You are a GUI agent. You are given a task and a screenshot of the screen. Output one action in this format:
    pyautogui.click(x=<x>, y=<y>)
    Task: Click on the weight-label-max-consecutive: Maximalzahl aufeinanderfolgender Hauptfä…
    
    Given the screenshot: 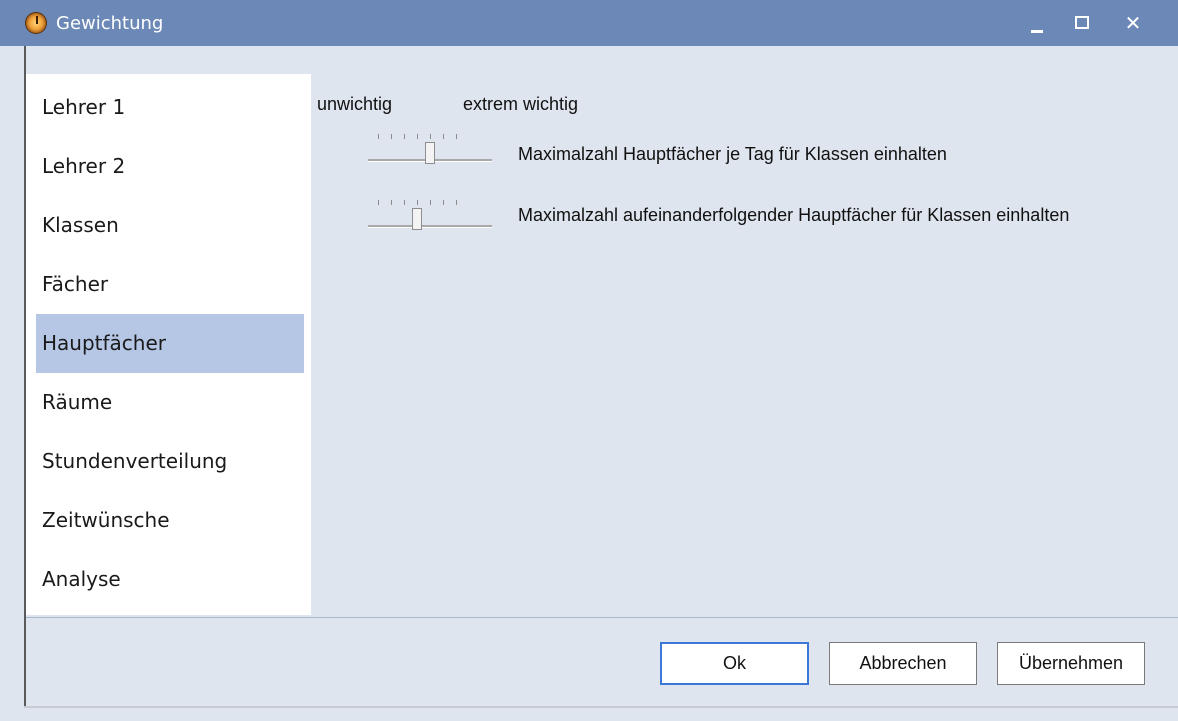 What is the action you would take?
    pyautogui.click(x=794, y=215)
    